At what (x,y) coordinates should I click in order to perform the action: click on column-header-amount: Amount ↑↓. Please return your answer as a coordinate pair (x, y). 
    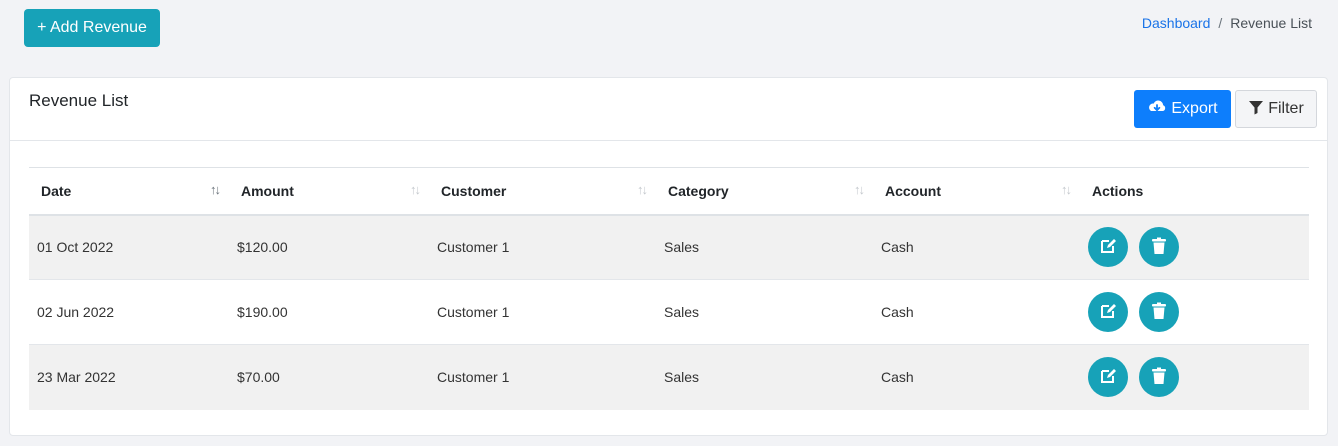
    Looking at the image, I should click on (329, 191).